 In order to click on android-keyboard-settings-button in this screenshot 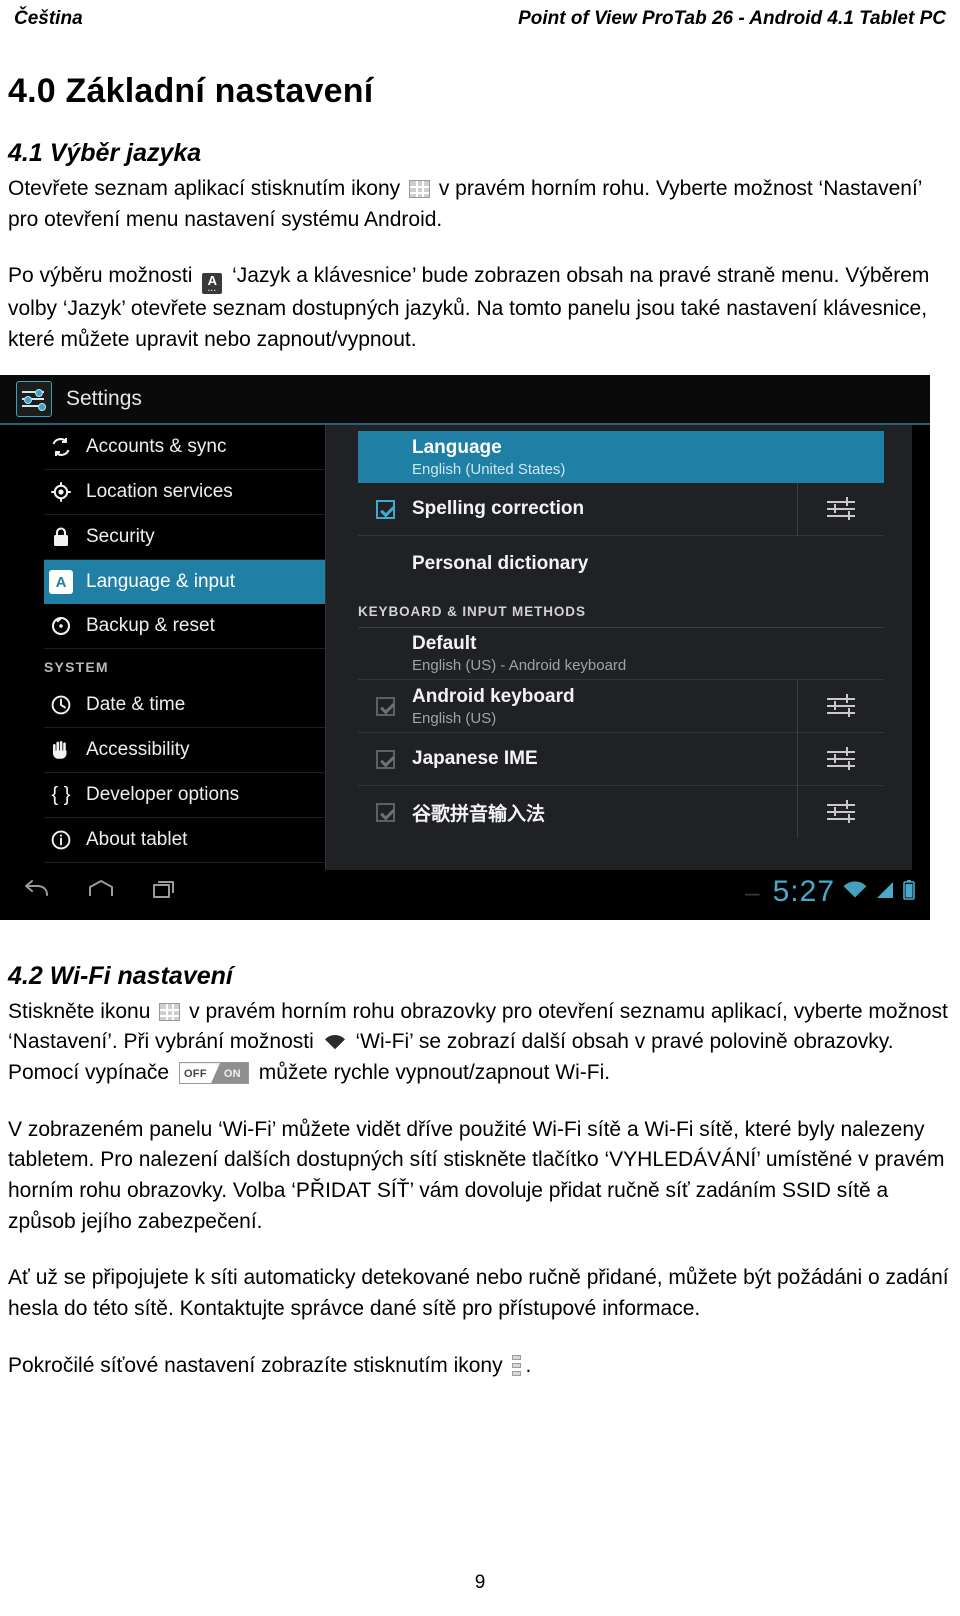, I will do `click(840, 706)`.